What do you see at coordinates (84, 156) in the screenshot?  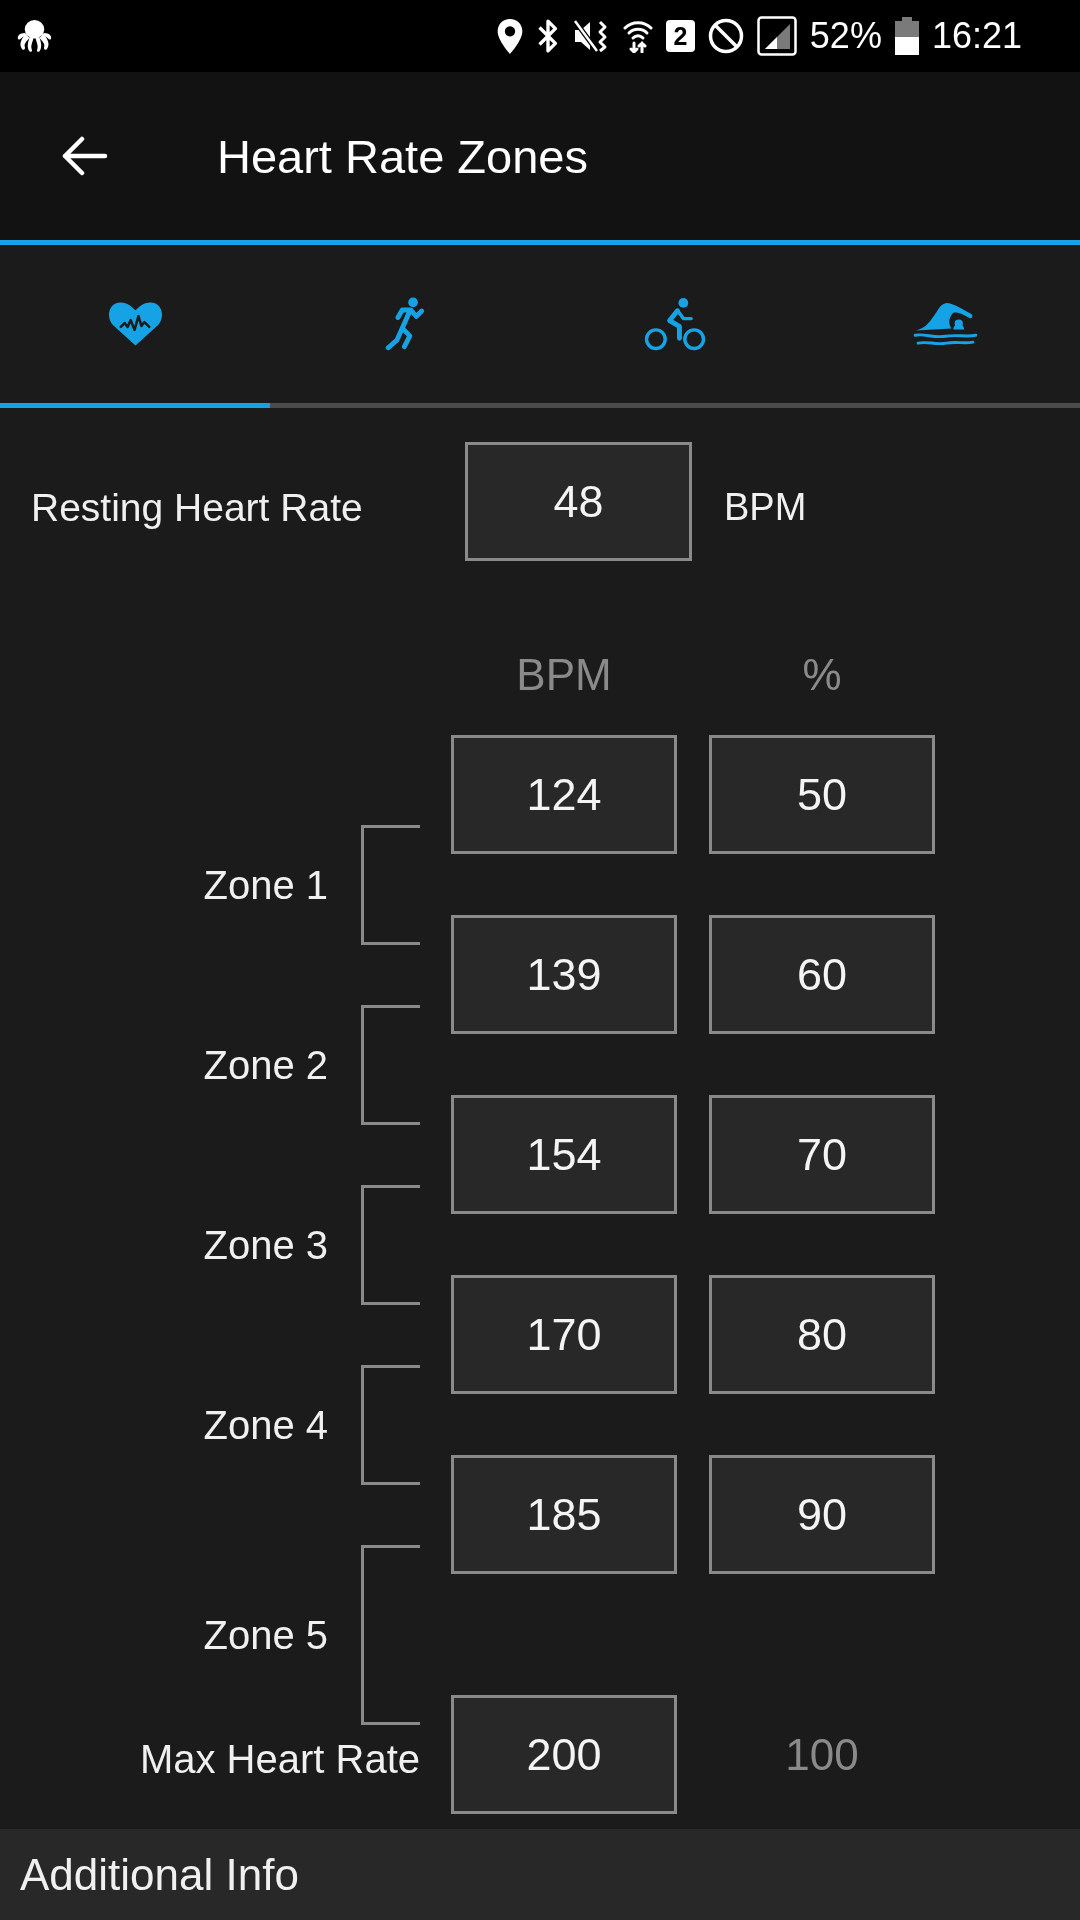 I see `back-icon` at bounding box center [84, 156].